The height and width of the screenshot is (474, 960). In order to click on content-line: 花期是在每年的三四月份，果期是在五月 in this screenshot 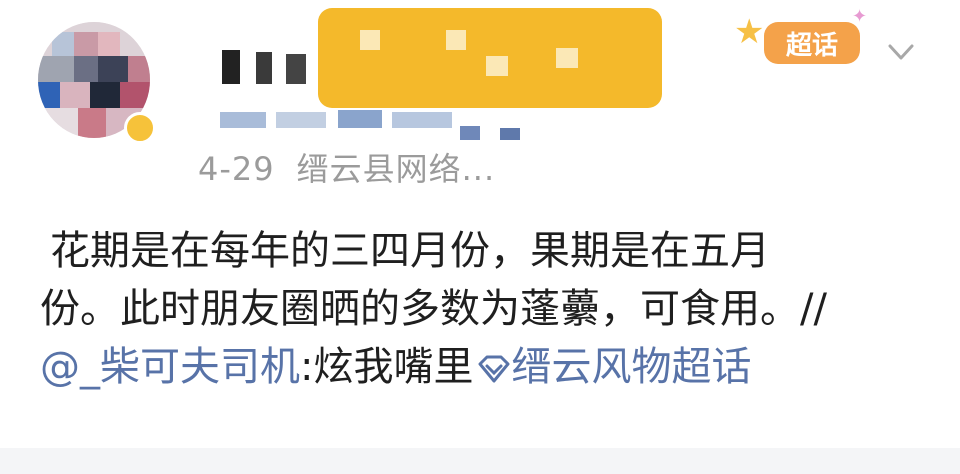, I will do `click(410, 251)`.